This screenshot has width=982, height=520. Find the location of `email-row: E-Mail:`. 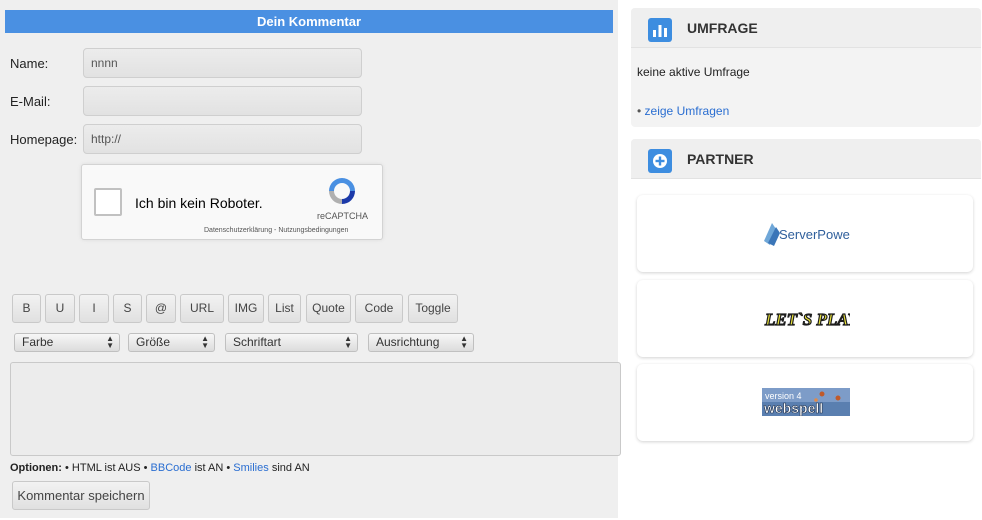

email-row: E-Mail: is located at coordinates (46, 101).